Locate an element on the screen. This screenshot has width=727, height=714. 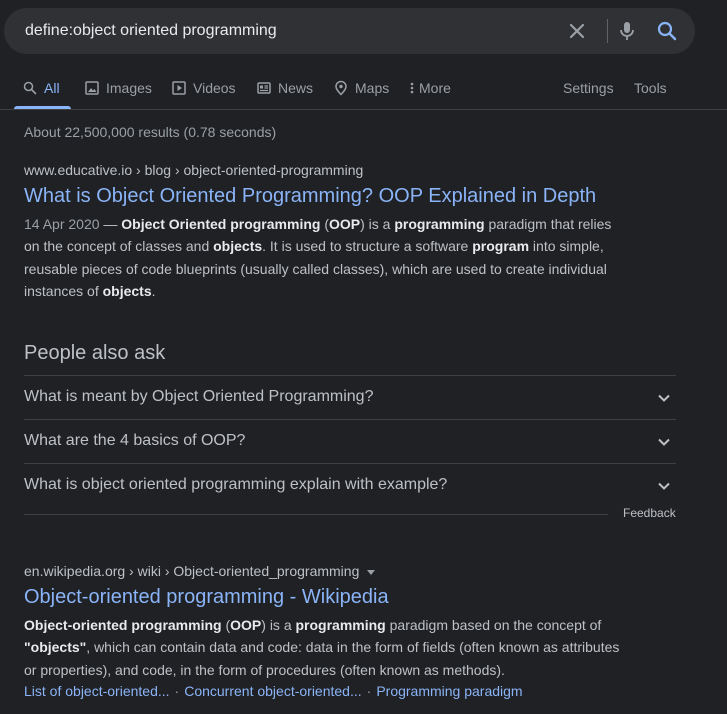
caret-down-icon is located at coordinates (371, 572).